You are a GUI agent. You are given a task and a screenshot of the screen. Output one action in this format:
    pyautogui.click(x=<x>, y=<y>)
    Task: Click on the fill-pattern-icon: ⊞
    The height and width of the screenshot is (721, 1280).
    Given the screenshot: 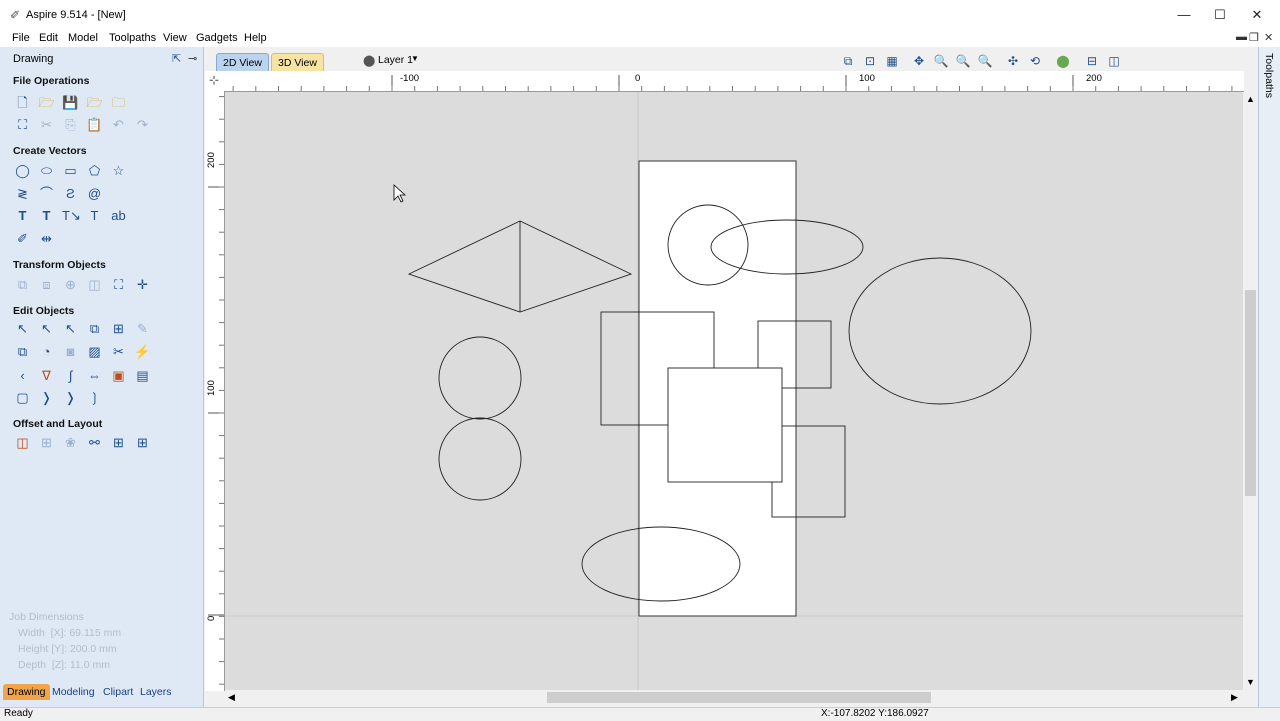 What is the action you would take?
    pyautogui.click(x=142, y=442)
    